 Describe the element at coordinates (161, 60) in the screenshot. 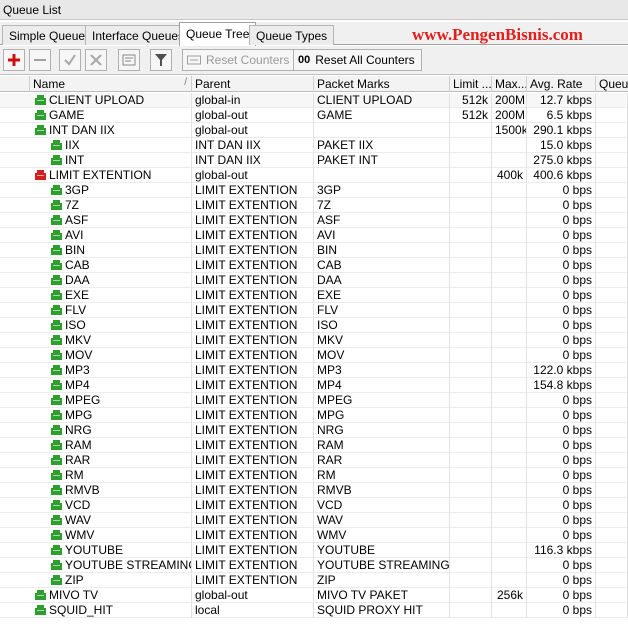

I see `filter-button` at that location.